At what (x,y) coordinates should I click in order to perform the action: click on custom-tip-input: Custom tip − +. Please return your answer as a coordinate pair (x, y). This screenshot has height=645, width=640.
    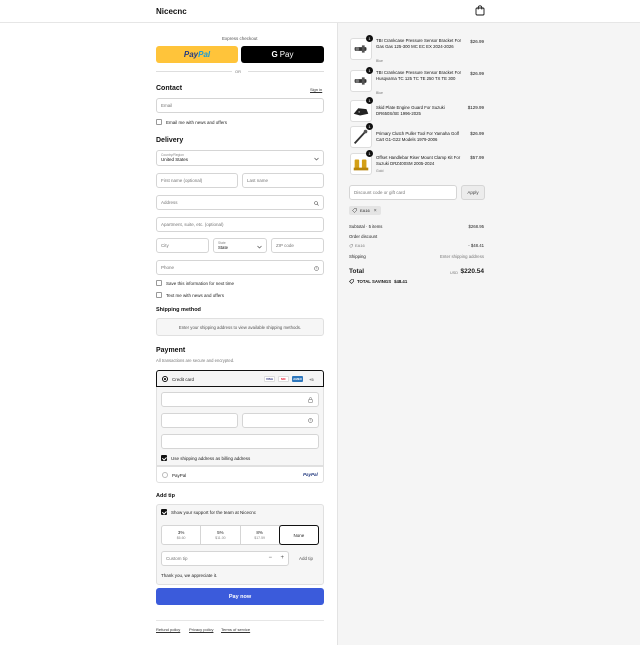
    Looking at the image, I should click on (225, 558).